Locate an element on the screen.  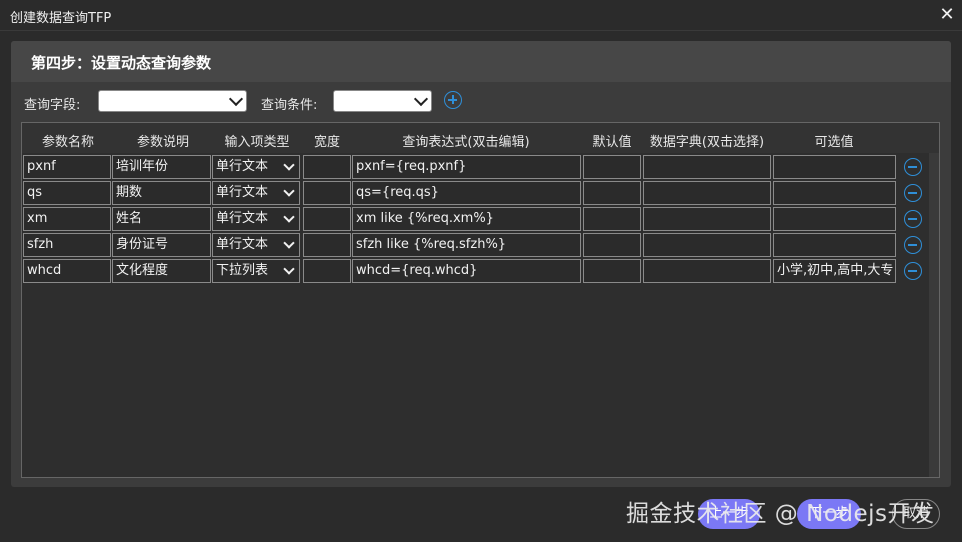
param-name-input: pxnf is located at coordinates (67, 167).